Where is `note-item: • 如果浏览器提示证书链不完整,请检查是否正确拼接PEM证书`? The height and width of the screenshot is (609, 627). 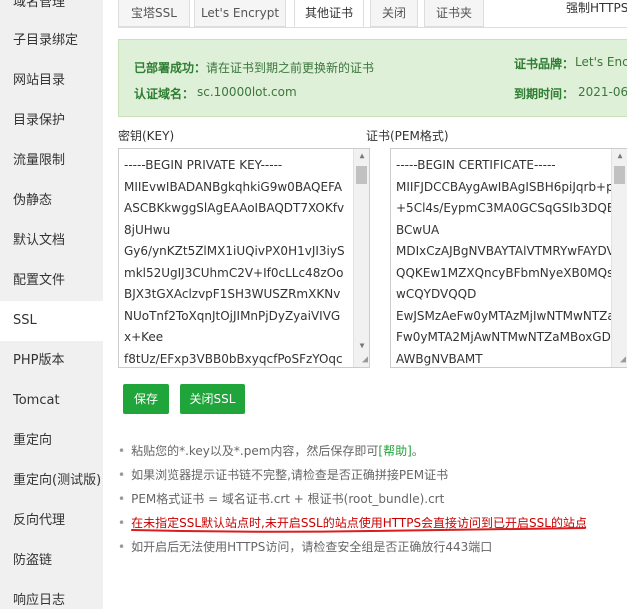
note-item: • 如果浏览器提示证书链不完整,请检查是否正确拼接PEM证书 is located at coordinates (283, 478).